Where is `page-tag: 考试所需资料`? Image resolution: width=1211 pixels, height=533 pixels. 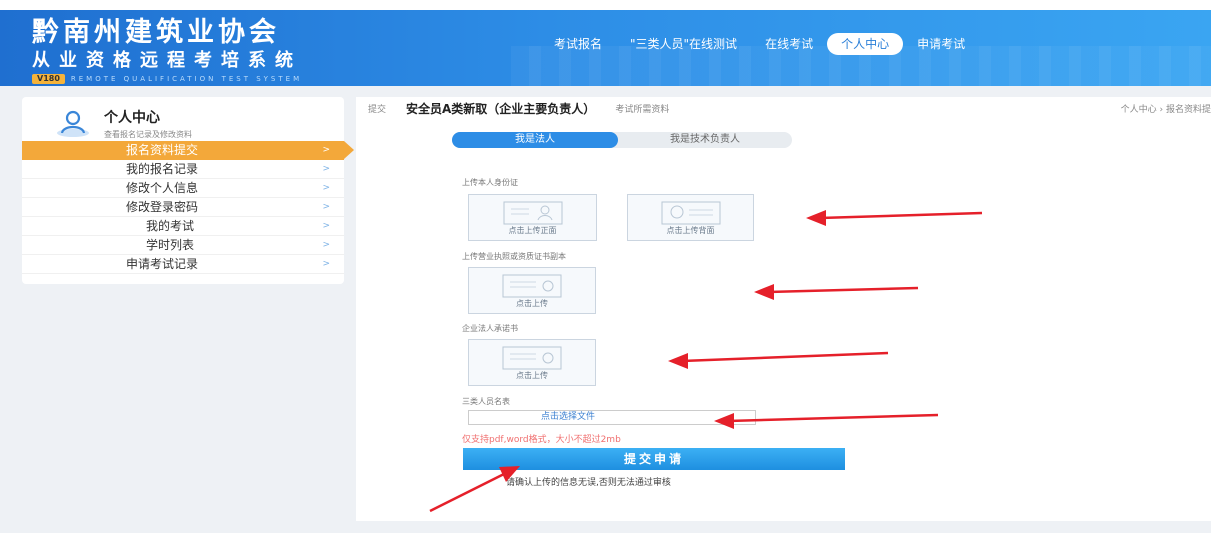
page-tag: 考试所需资料 is located at coordinates (642, 109).